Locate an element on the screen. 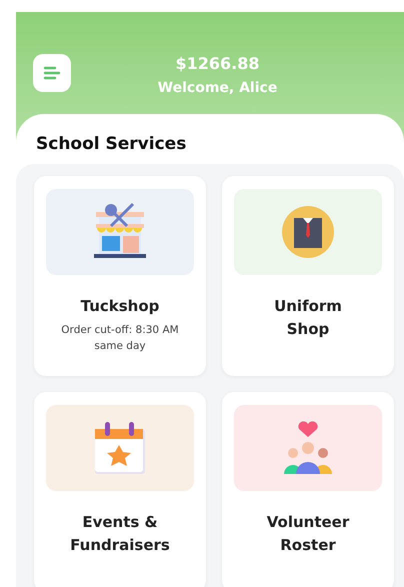  calendar-icon is located at coordinates (120, 448).